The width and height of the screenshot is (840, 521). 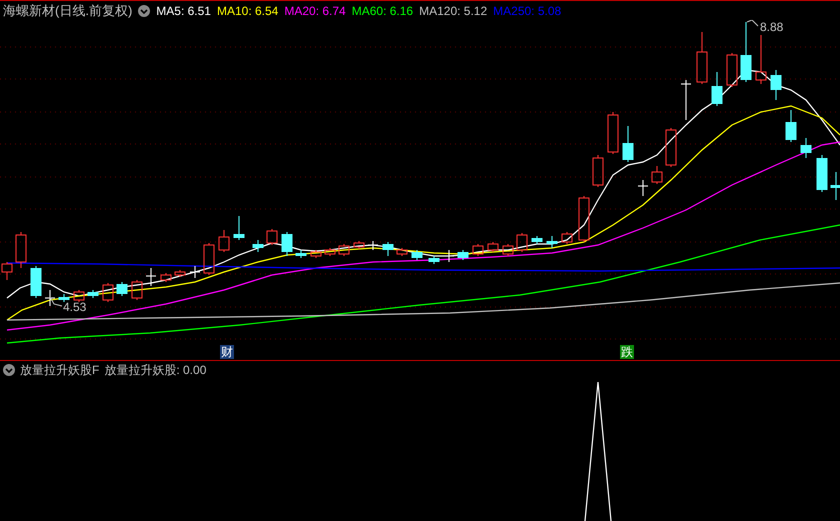 I want to click on indicator-name: 放量拉升妖股F, so click(x=60, y=370).